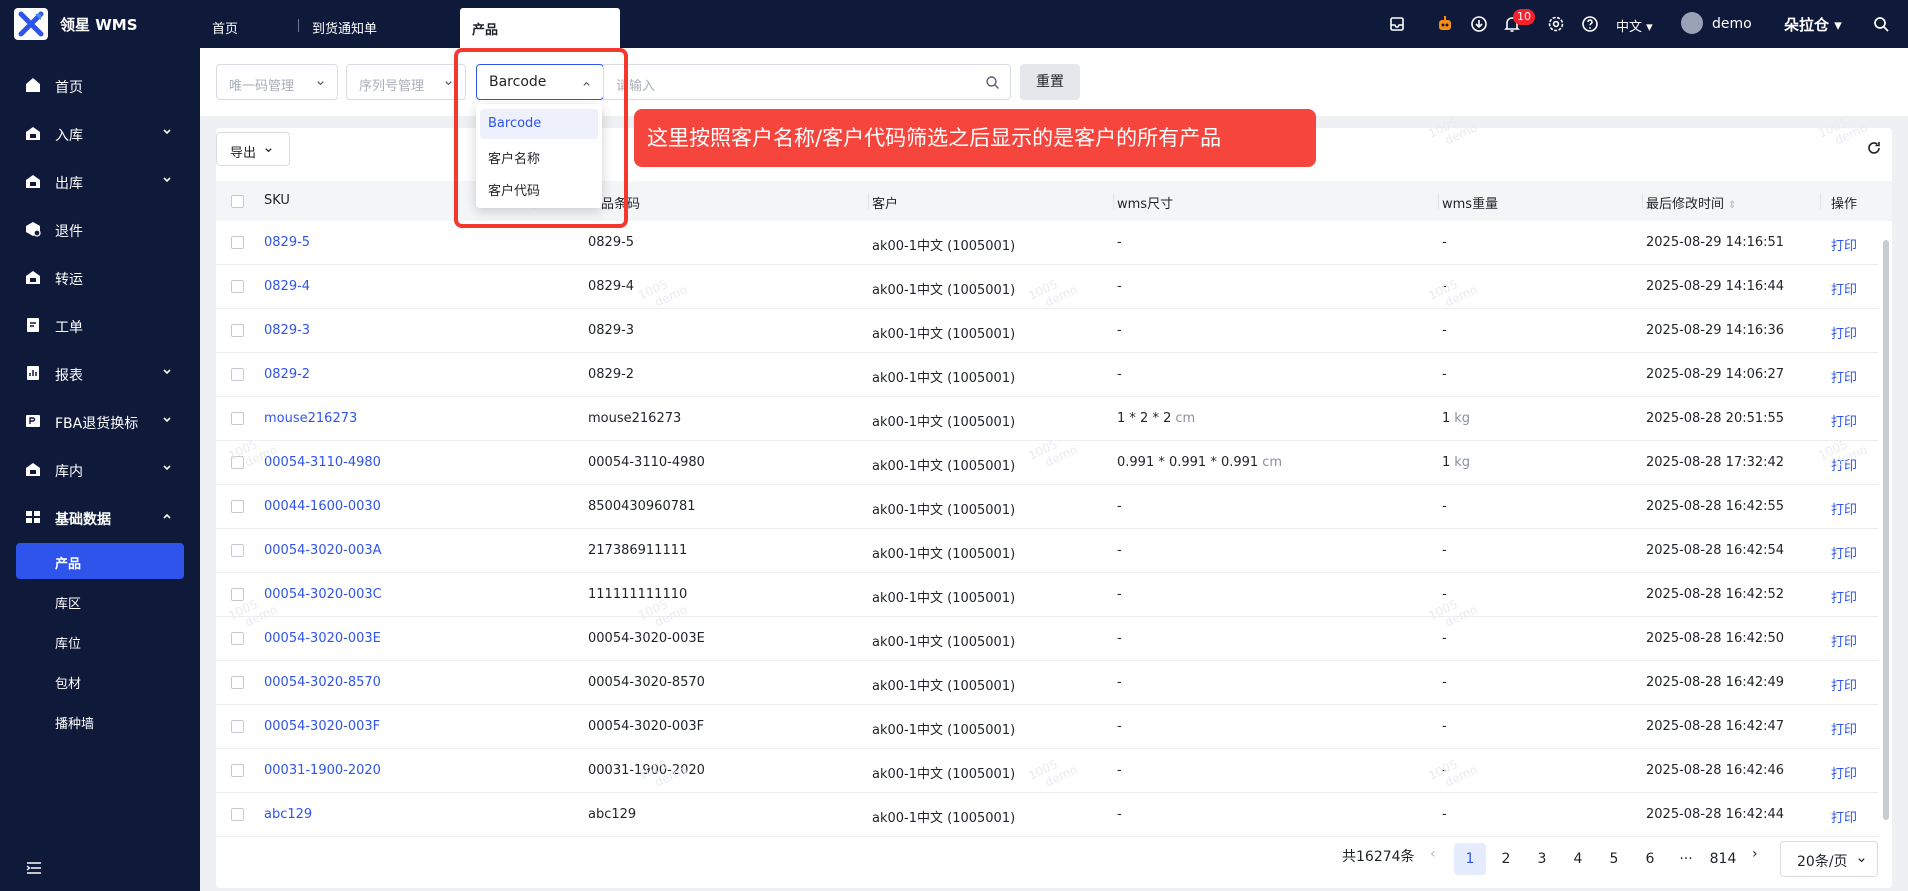 The image size is (1908, 891). What do you see at coordinates (31, 24) in the screenshot?
I see `app-logo` at bounding box center [31, 24].